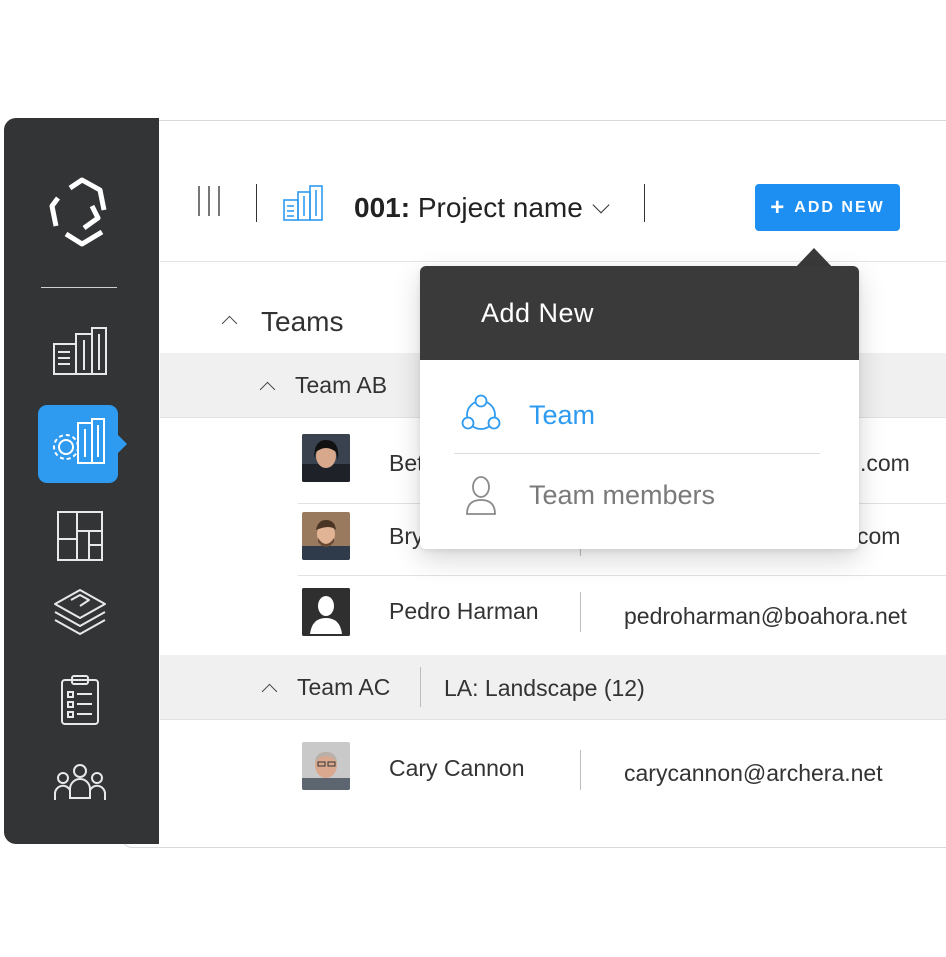  I want to click on group-name: Team AC, so click(344, 686).